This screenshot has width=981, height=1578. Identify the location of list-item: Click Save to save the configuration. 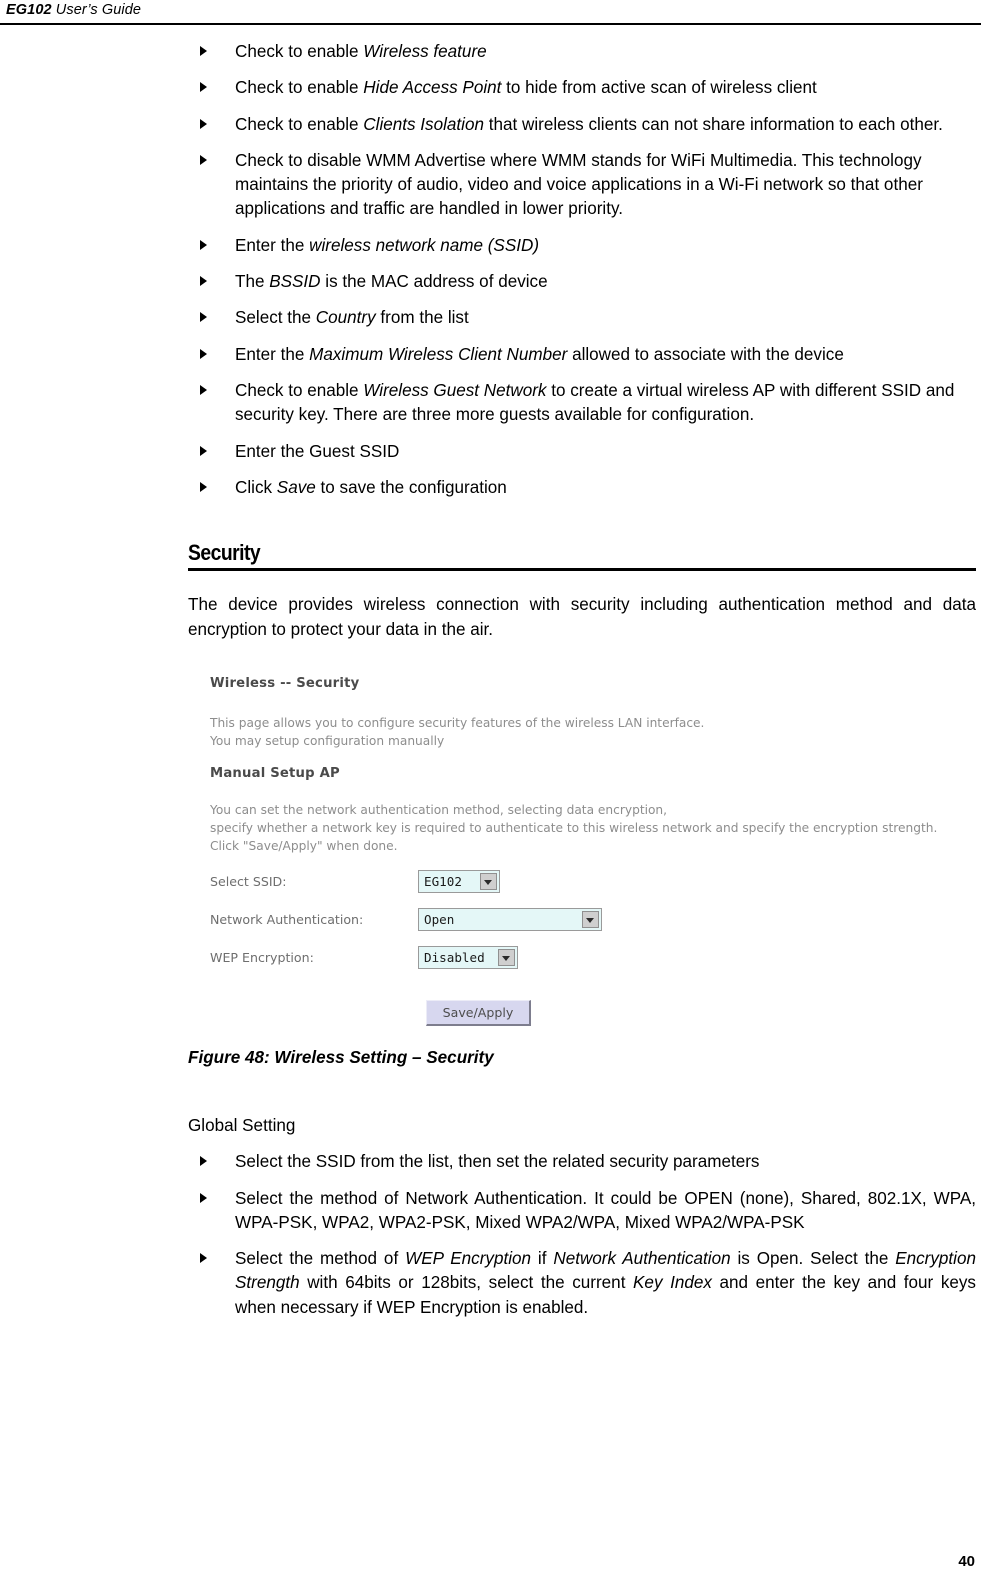
(582, 488).